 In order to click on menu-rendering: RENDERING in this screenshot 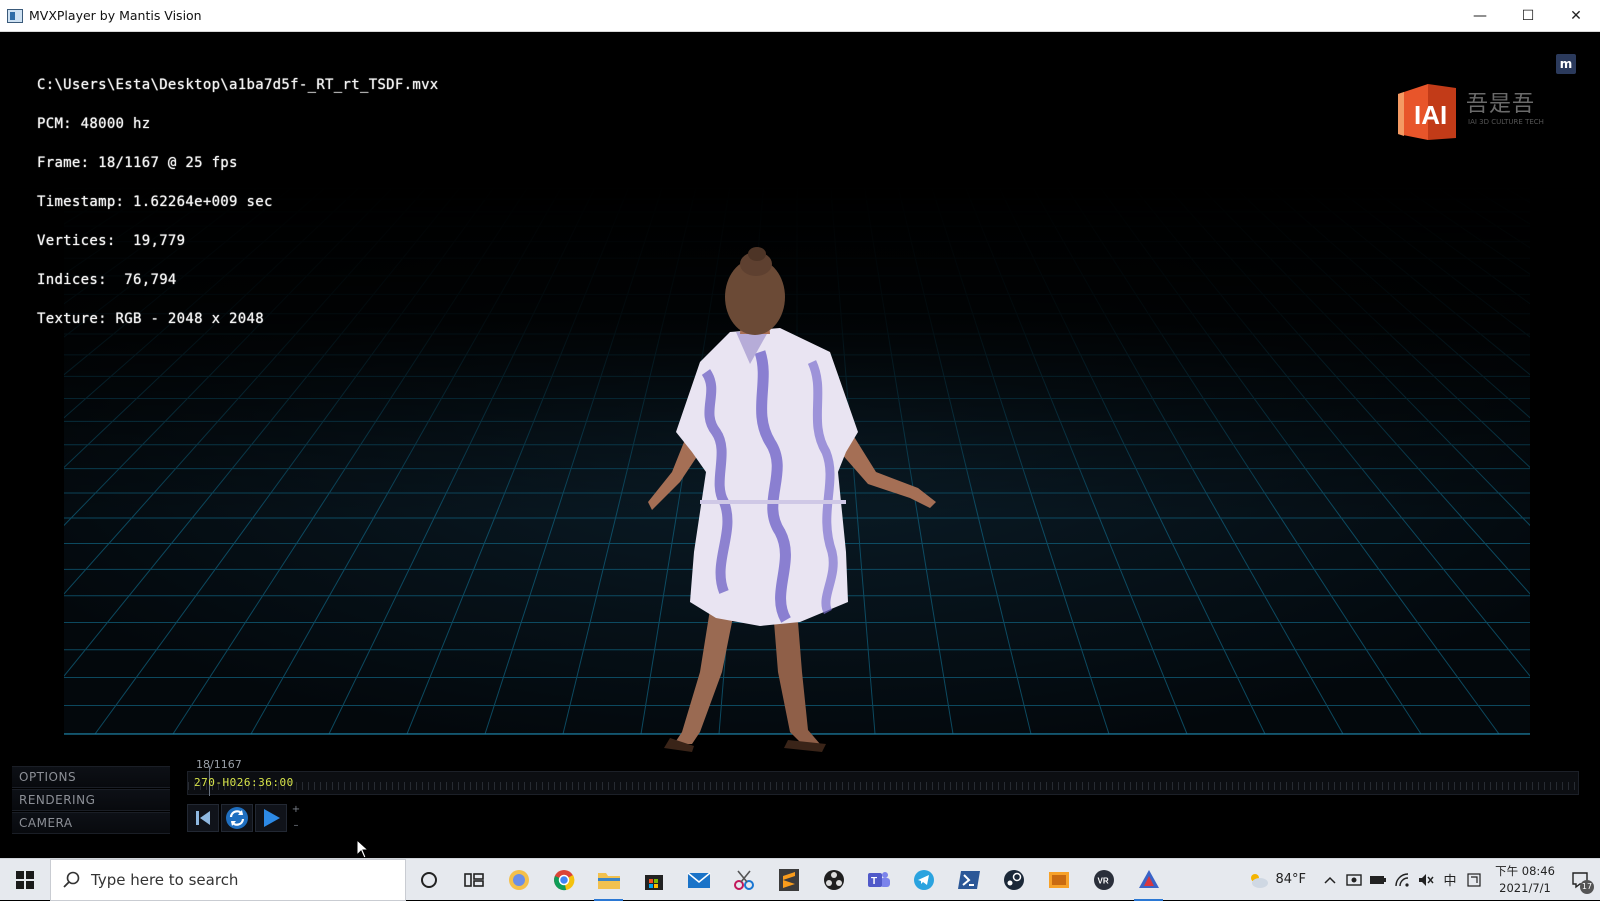, I will do `click(91, 800)`.